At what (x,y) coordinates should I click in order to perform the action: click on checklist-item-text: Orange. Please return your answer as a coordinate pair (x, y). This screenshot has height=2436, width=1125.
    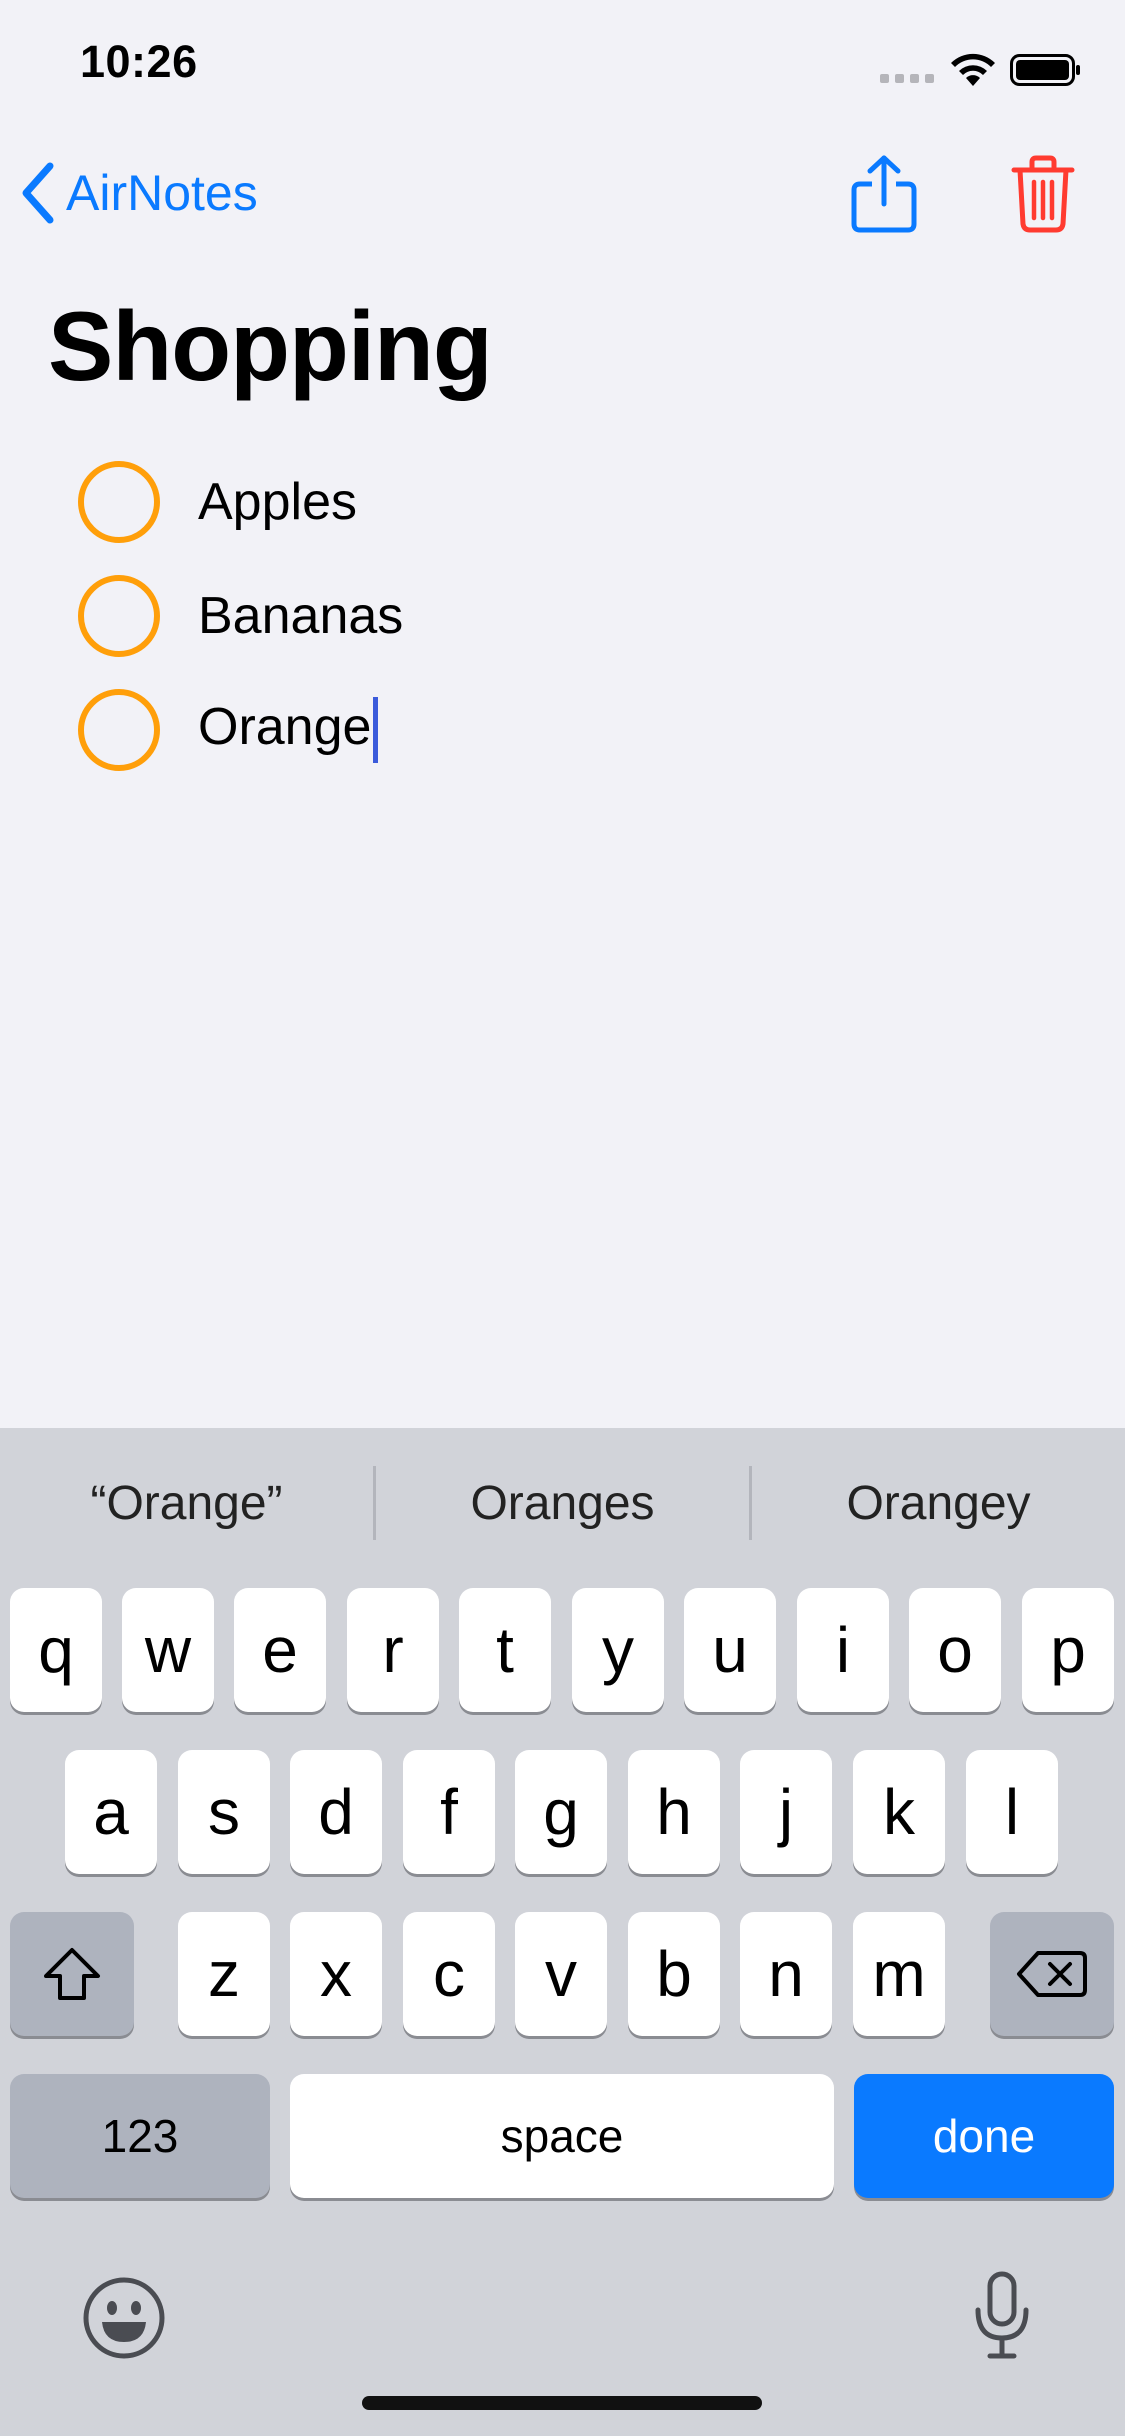
    Looking at the image, I should click on (285, 726).